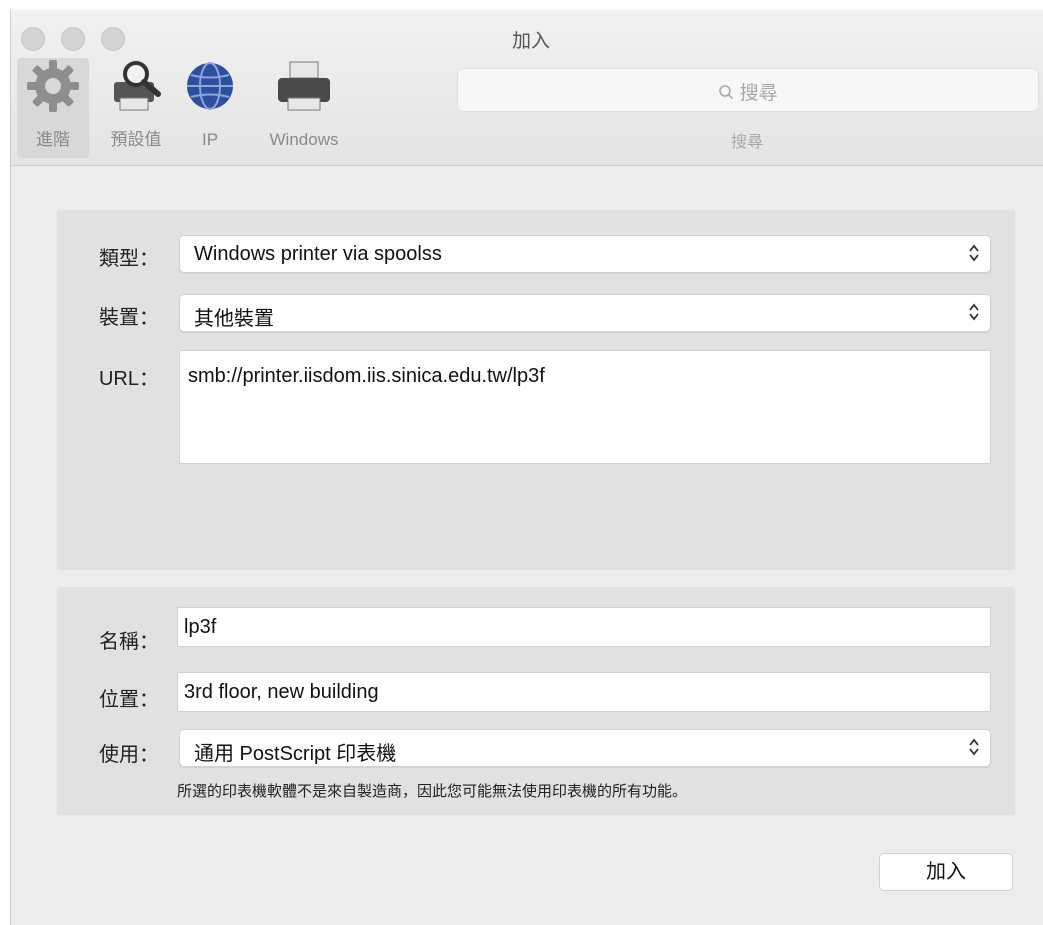 This screenshot has width=1043, height=925. I want to click on toolbar-item-label: IP, so click(210, 139).